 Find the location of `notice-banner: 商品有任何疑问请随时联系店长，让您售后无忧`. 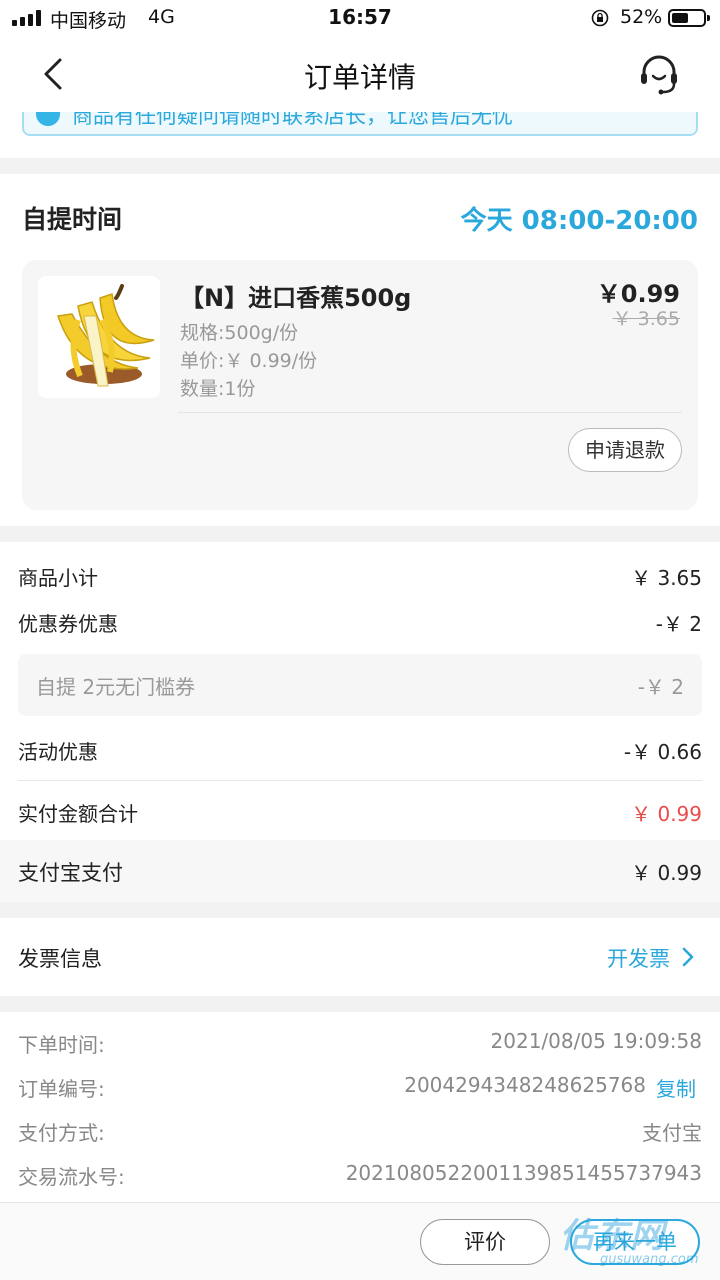

notice-banner: 商品有任何疑问请随时联系店长，让您售后无忧 is located at coordinates (360, 124).